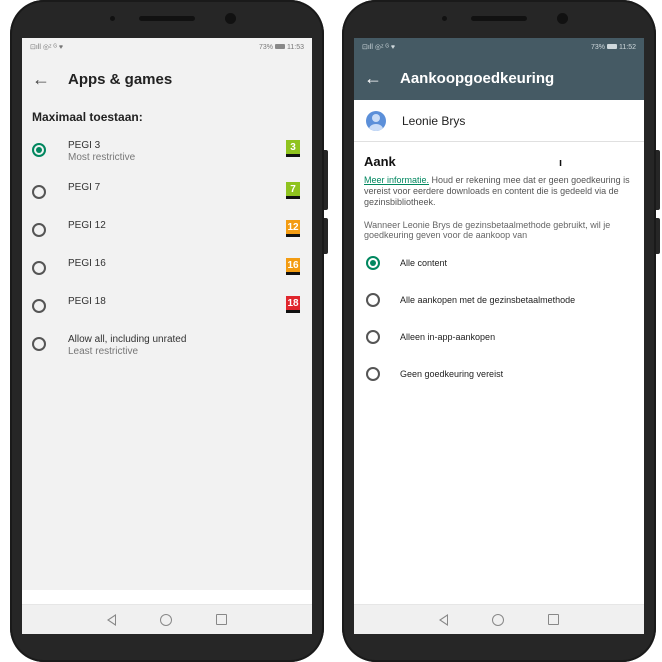 The image size is (662, 662). What do you see at coordinates (627, 47) in the screenshot?
I see `status-time: 11:52` at bounding box center [627, 47].